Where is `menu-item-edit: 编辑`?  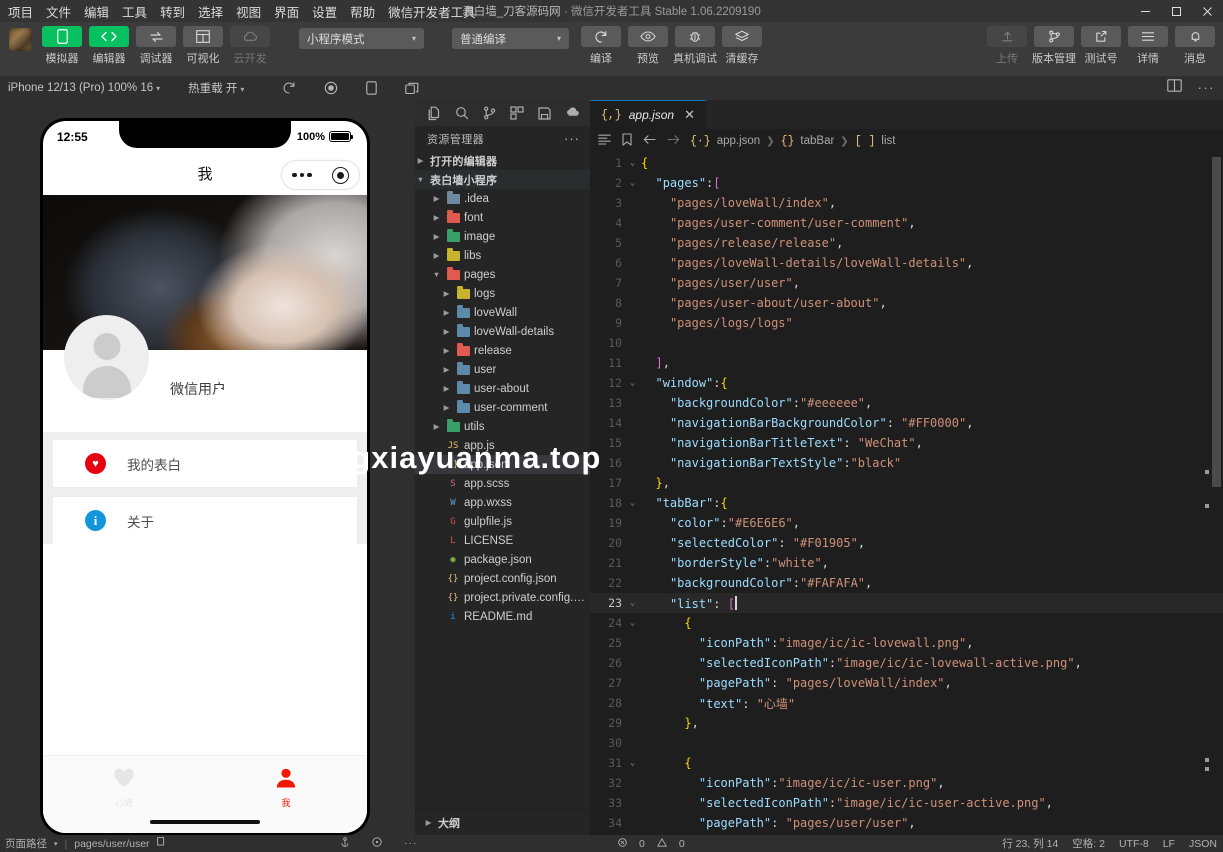
menu-item-edit: 编辑 is located at coordinates (96, 11).